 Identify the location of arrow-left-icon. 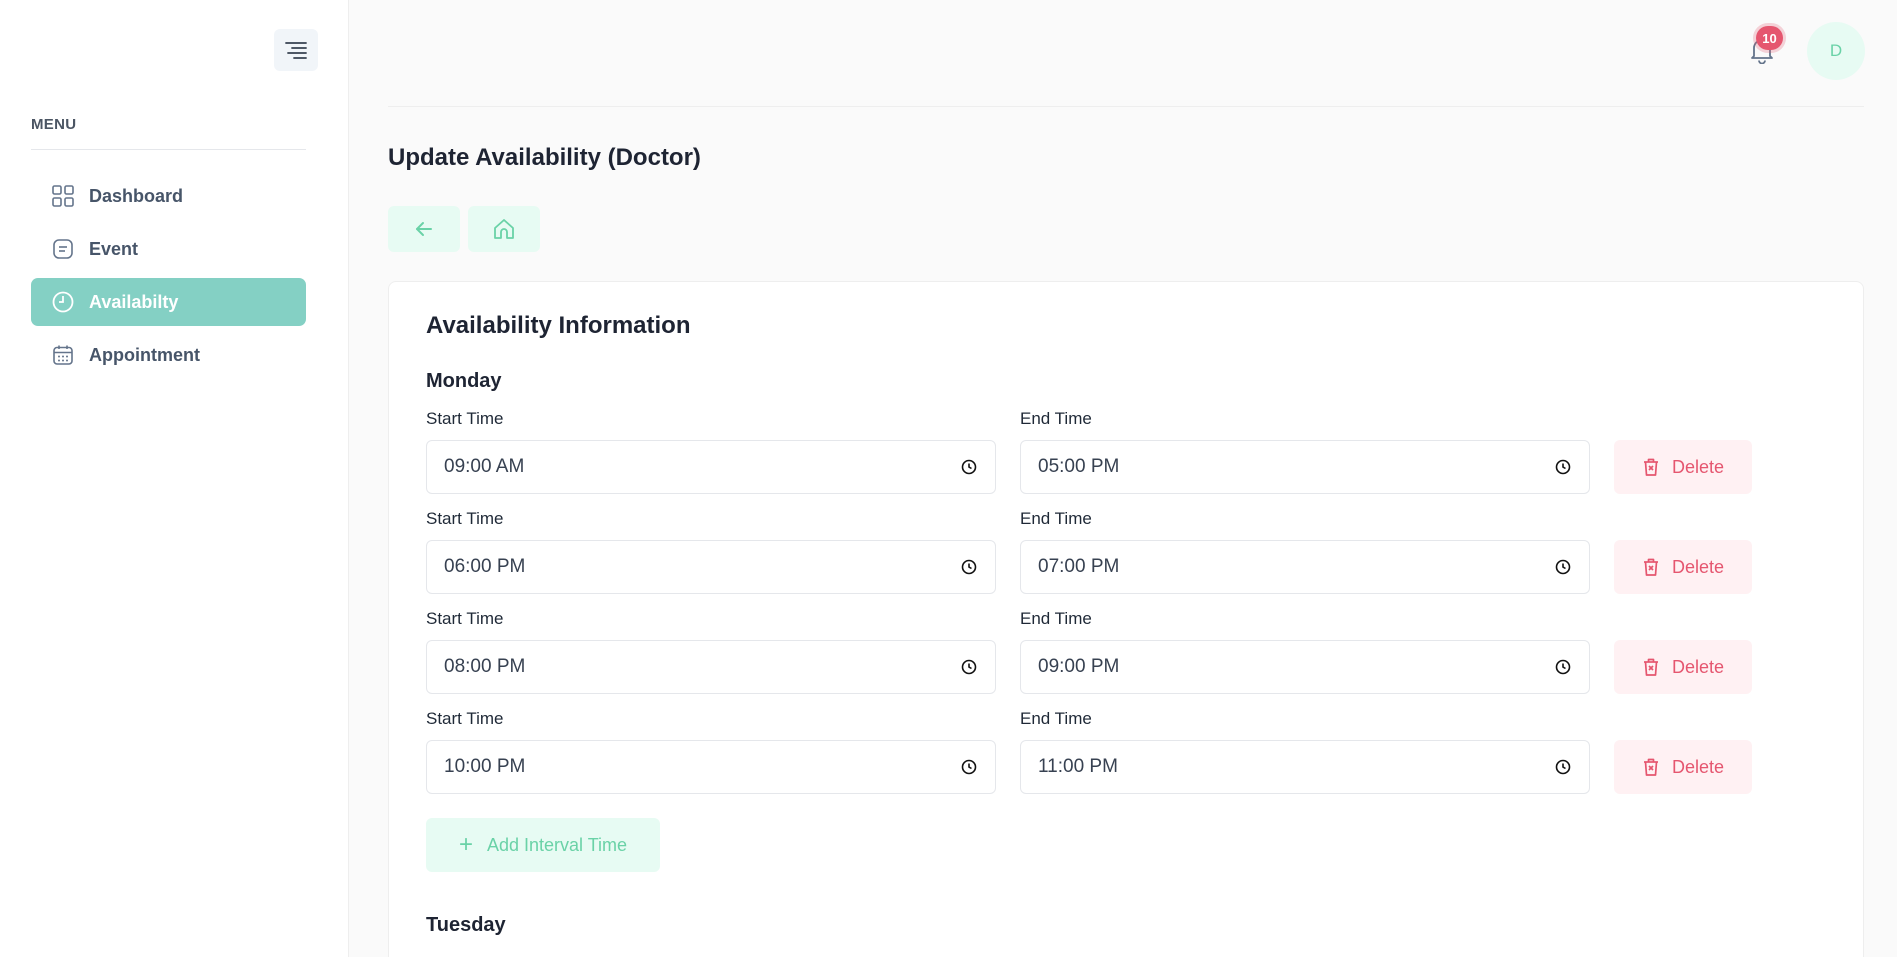
(424, 229).